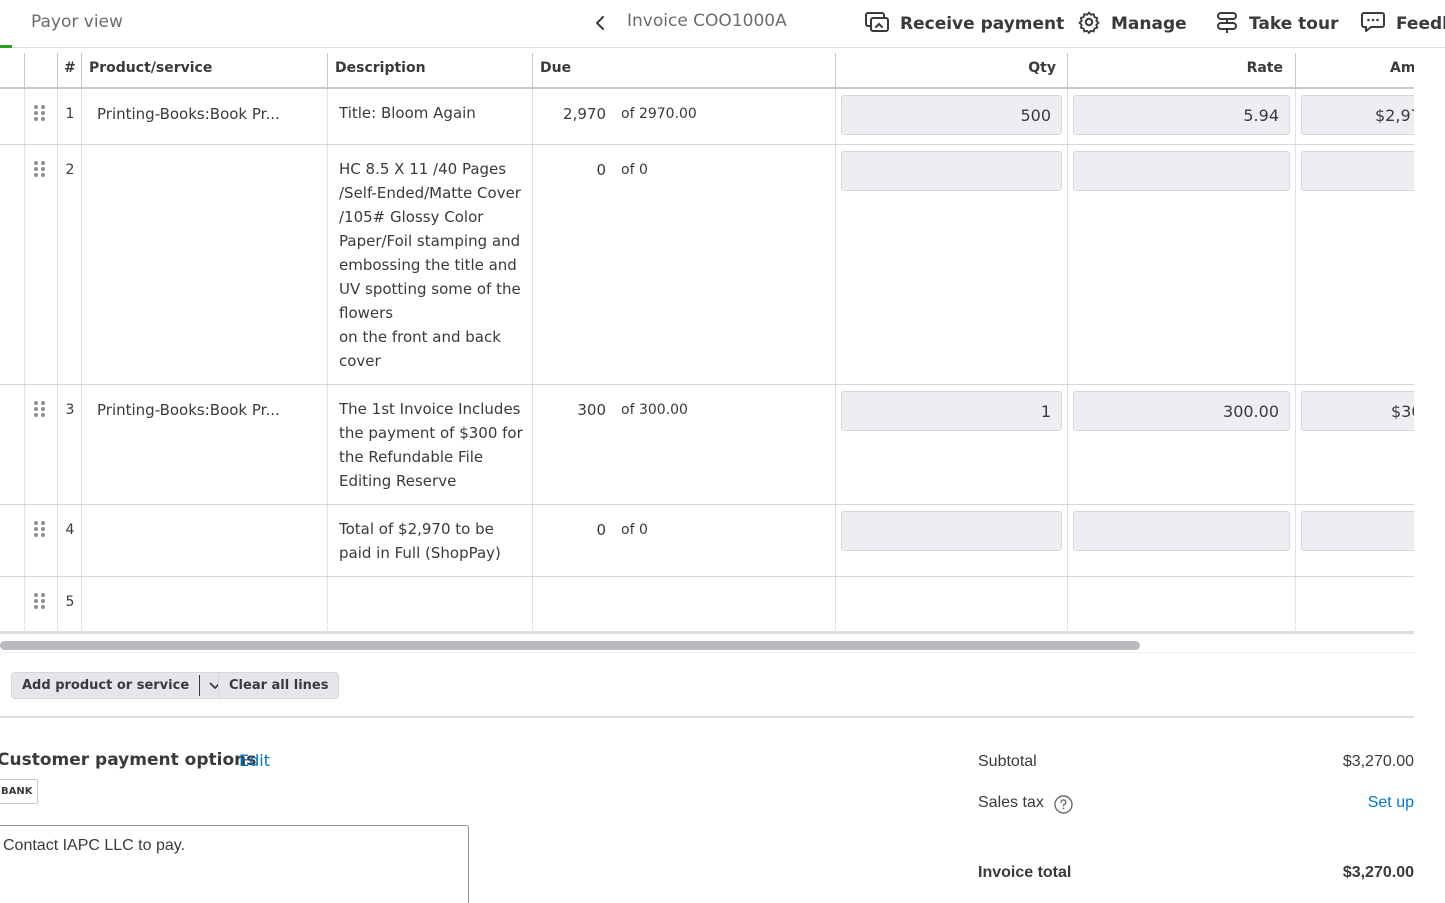  What do you see at coordinates (70, 68) in the screenshot?
I see `header-num: #` at bounding box center [70, 68].